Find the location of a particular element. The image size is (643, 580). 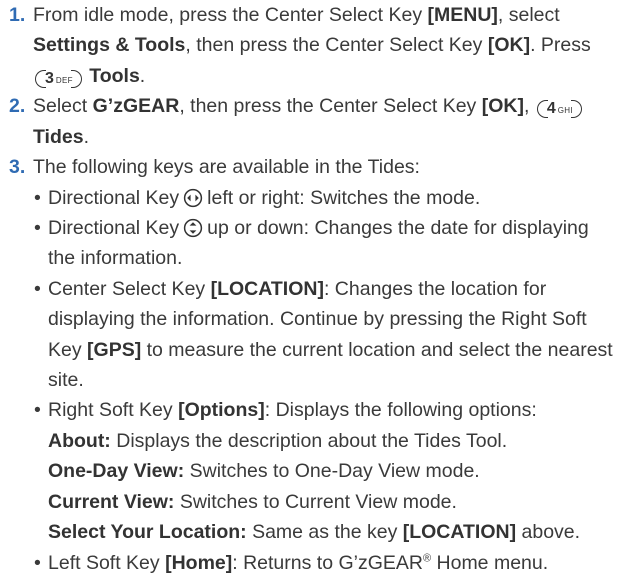

keycap-3-def-icon: 3 DEF is located at coordinates (58, 78).